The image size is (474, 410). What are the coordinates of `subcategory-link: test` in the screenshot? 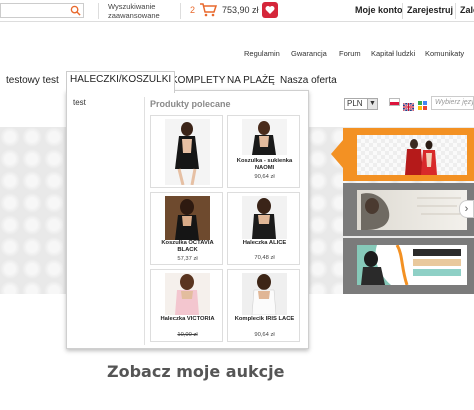 It's located at (79, 102).